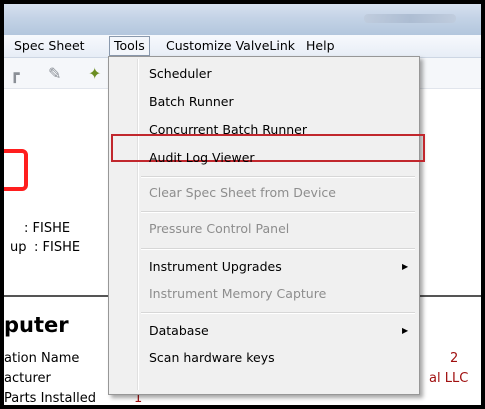  Describe the element at coordinates (15, 73) in the screenshot. I see `toolbar-partial-icon: ┏` at that location.